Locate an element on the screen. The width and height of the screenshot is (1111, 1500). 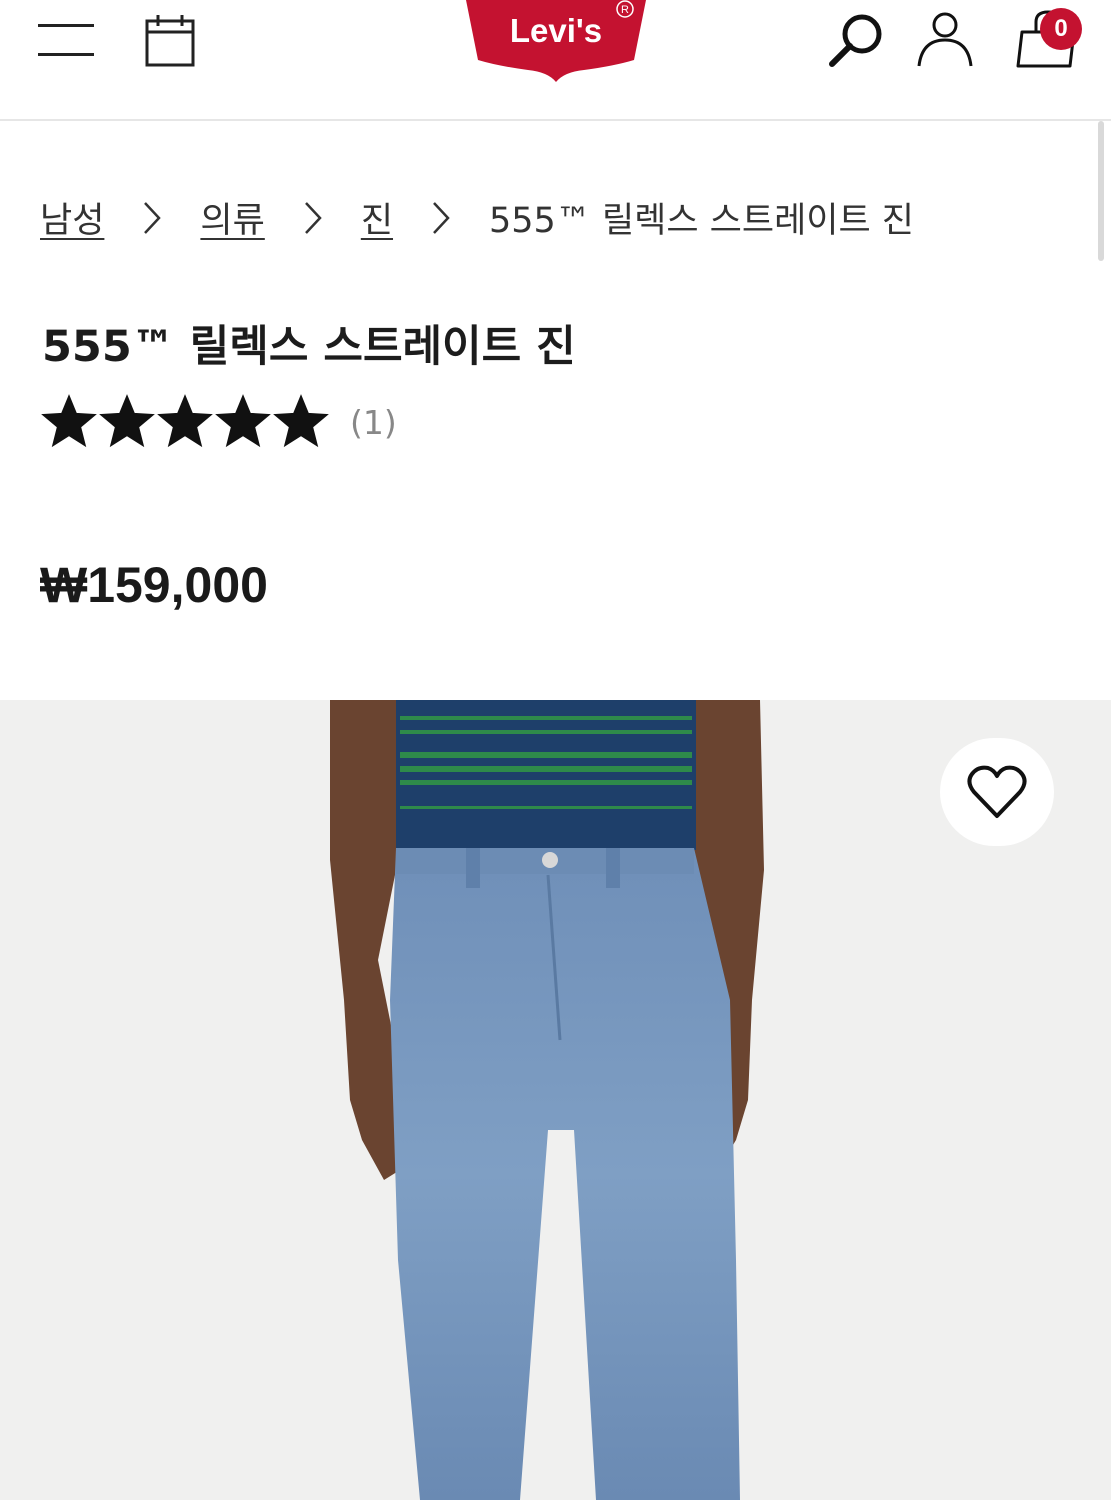
calendar-icon is located at coordinates (170, 41).